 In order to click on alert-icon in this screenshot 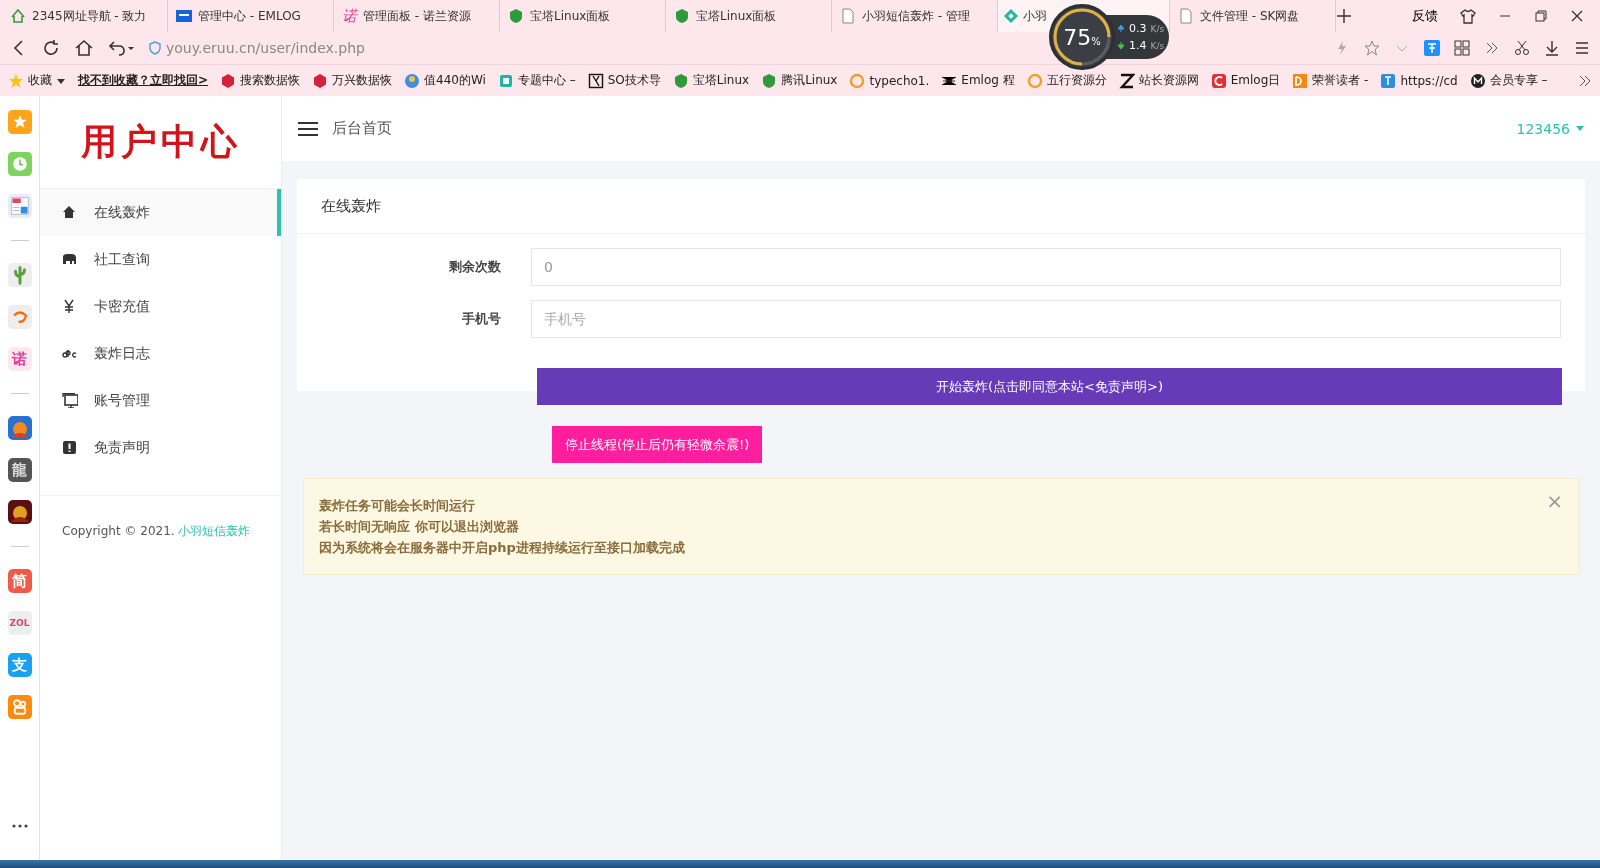, I will do `click(70, 447)`.